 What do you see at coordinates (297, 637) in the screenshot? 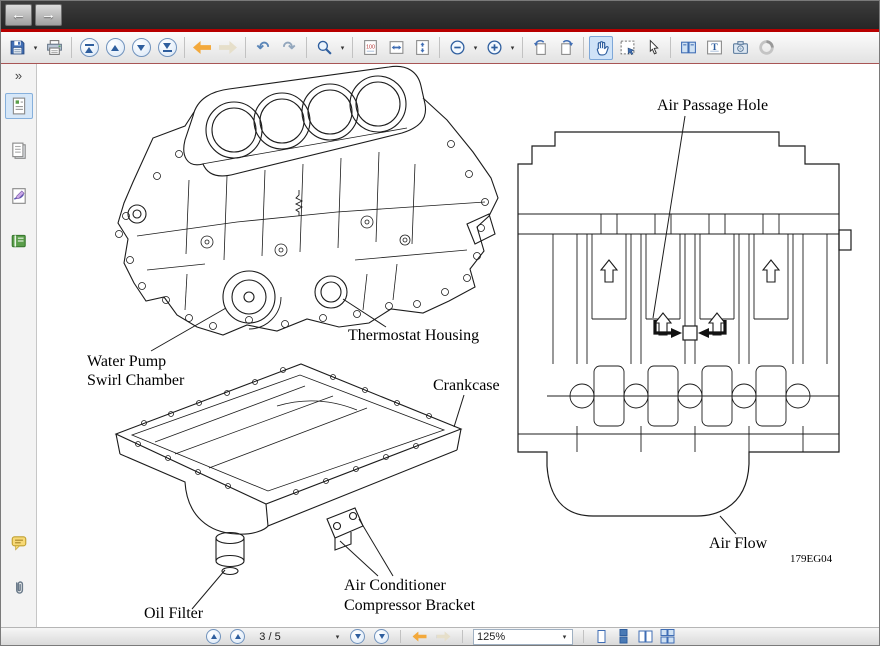
I see `page-number-combo: 3 / 5 ▾` at bounding box center [297, 637].